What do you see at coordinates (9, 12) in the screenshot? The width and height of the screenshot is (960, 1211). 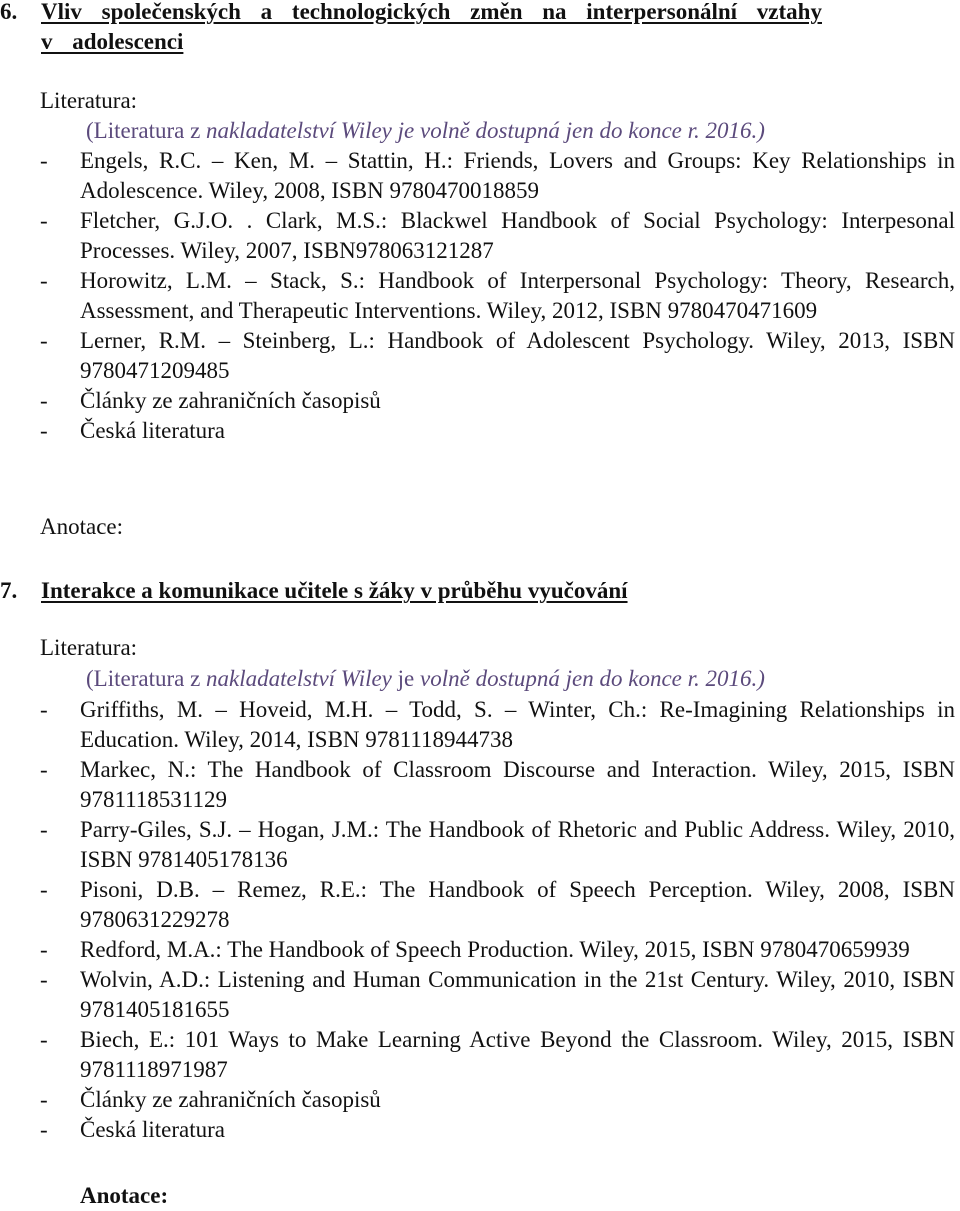 I see `section-number: 6.` at bounding box center [9, 12].